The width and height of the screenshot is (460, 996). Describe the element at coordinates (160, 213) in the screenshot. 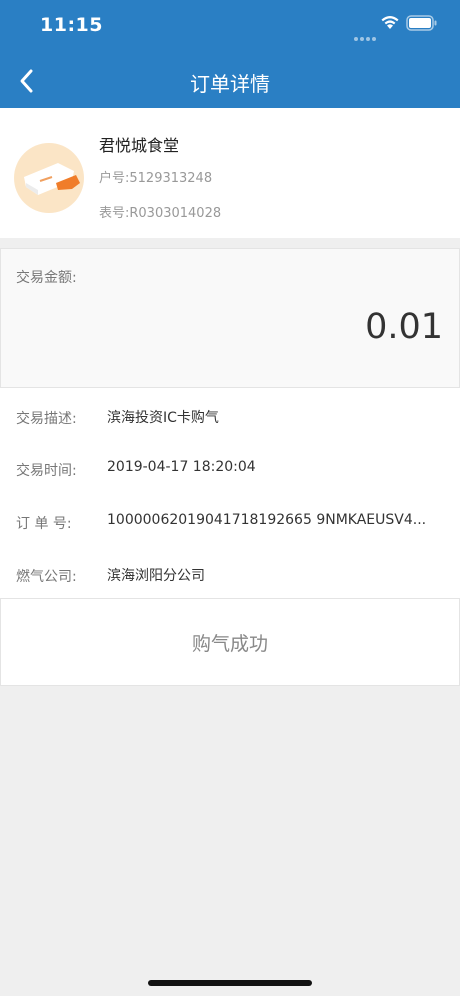

I see `meter-number: 表号:R0303014028` at that location.